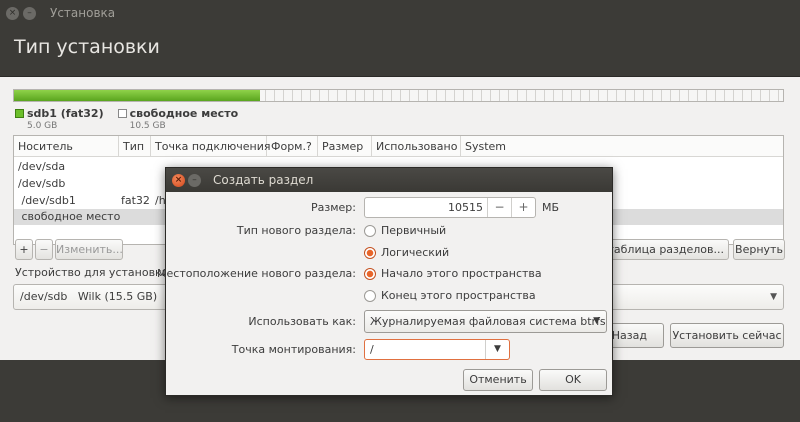  What do you see at coordinates (135, 146) in the screenshot?
I see `column-header-type: Тип` at bounding box center [135, 146].